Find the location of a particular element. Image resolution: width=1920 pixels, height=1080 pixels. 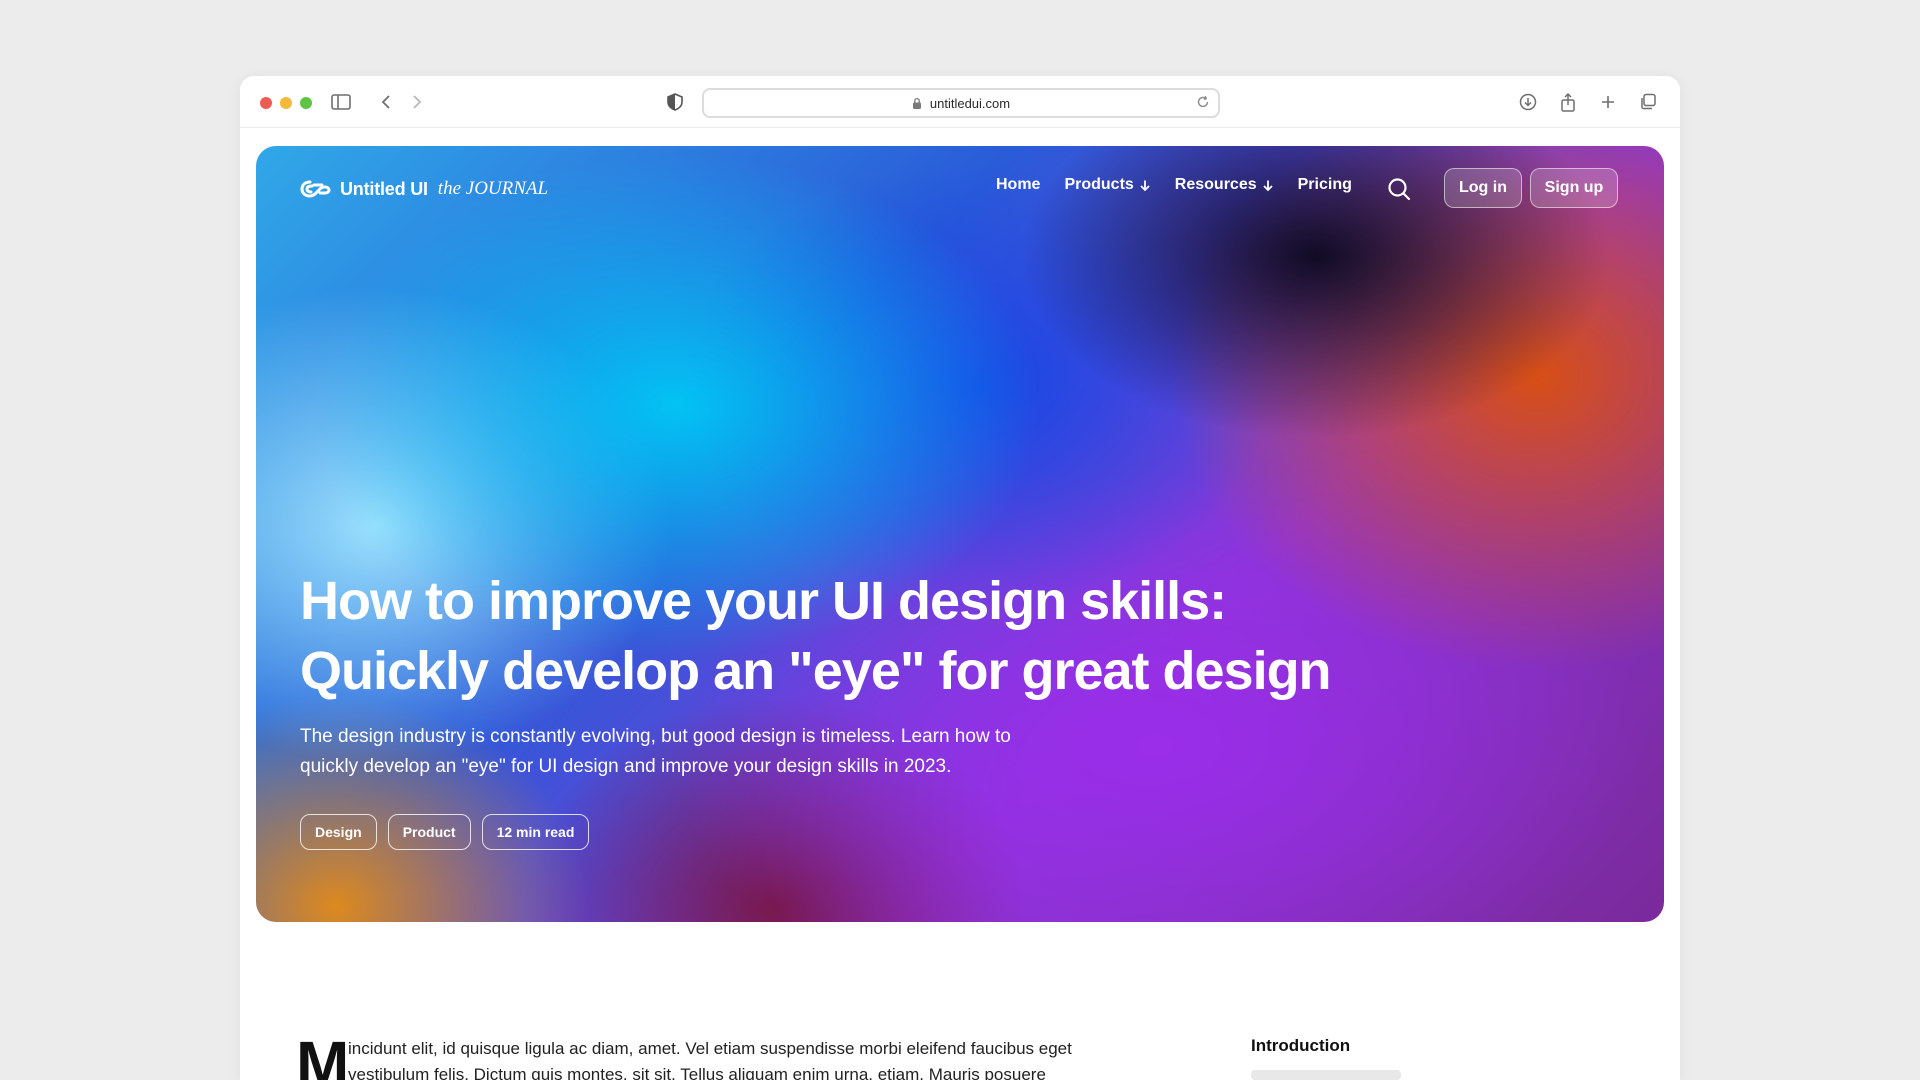

forward-icon is located at coordinates (417, 102).